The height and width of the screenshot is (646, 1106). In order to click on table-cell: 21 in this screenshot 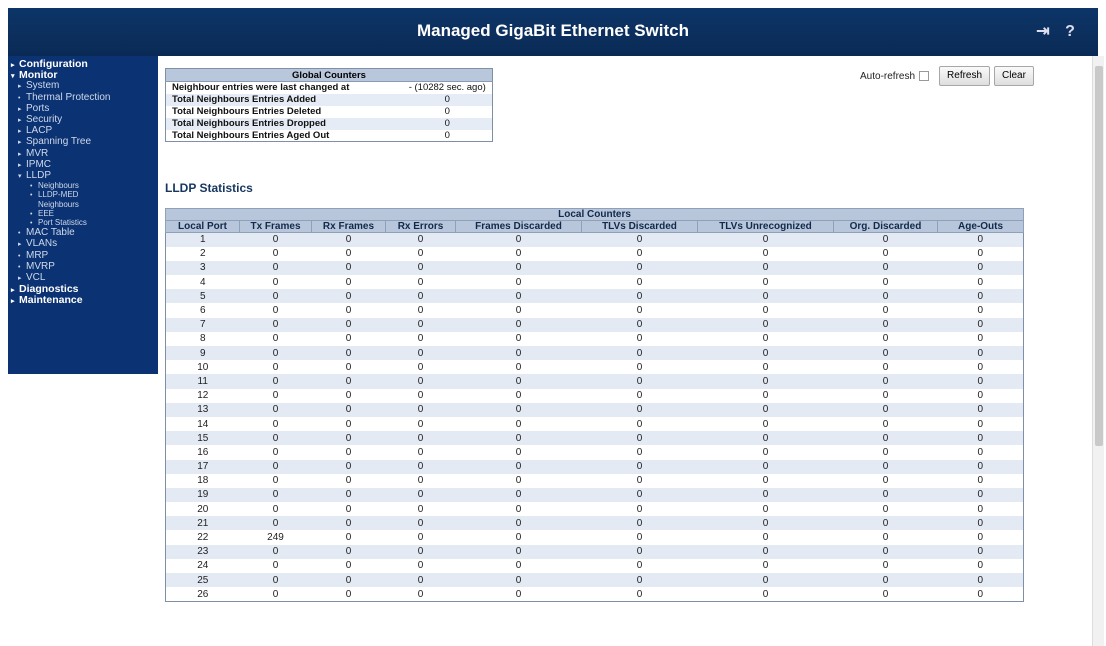, I will do `click(202, 523)`.